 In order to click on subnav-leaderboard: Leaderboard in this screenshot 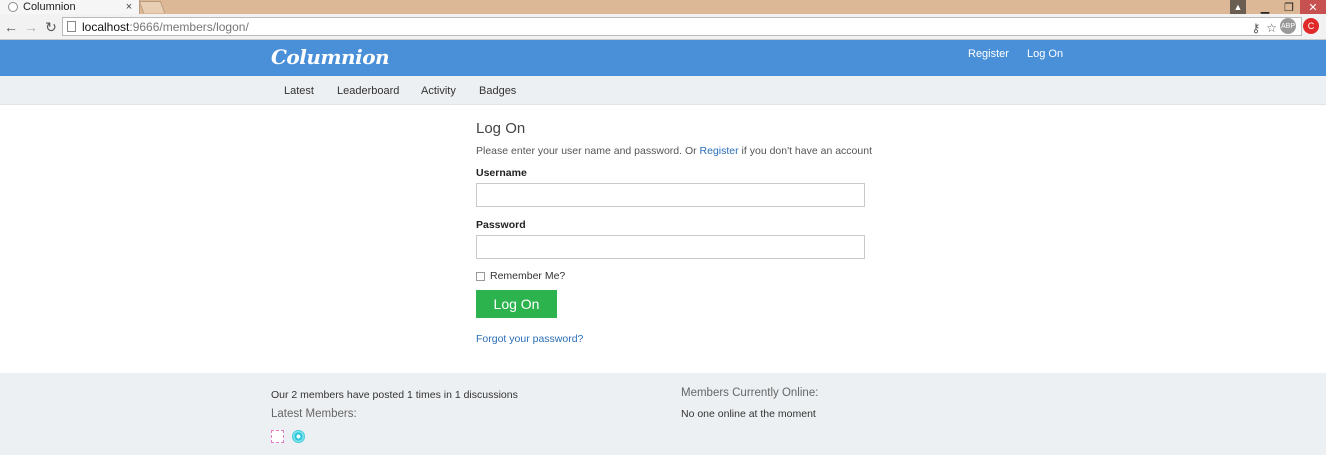, I will do `click(368, 91)`.